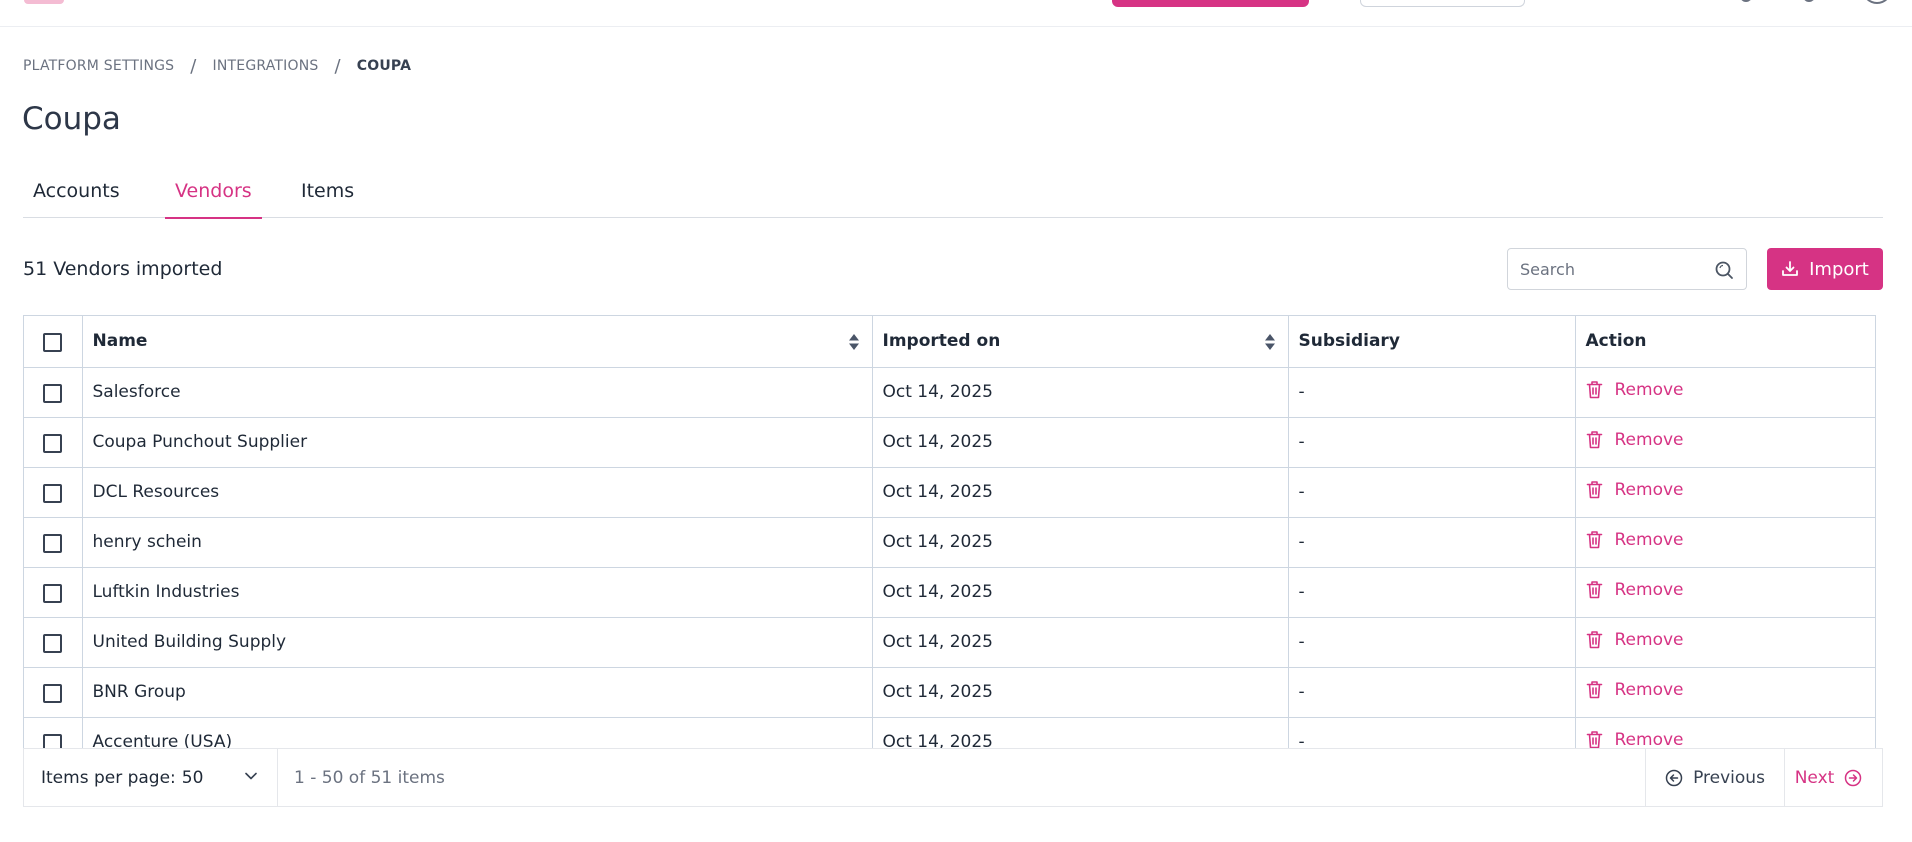  I want to click on column-header-label: Action, so click(1616, 341).